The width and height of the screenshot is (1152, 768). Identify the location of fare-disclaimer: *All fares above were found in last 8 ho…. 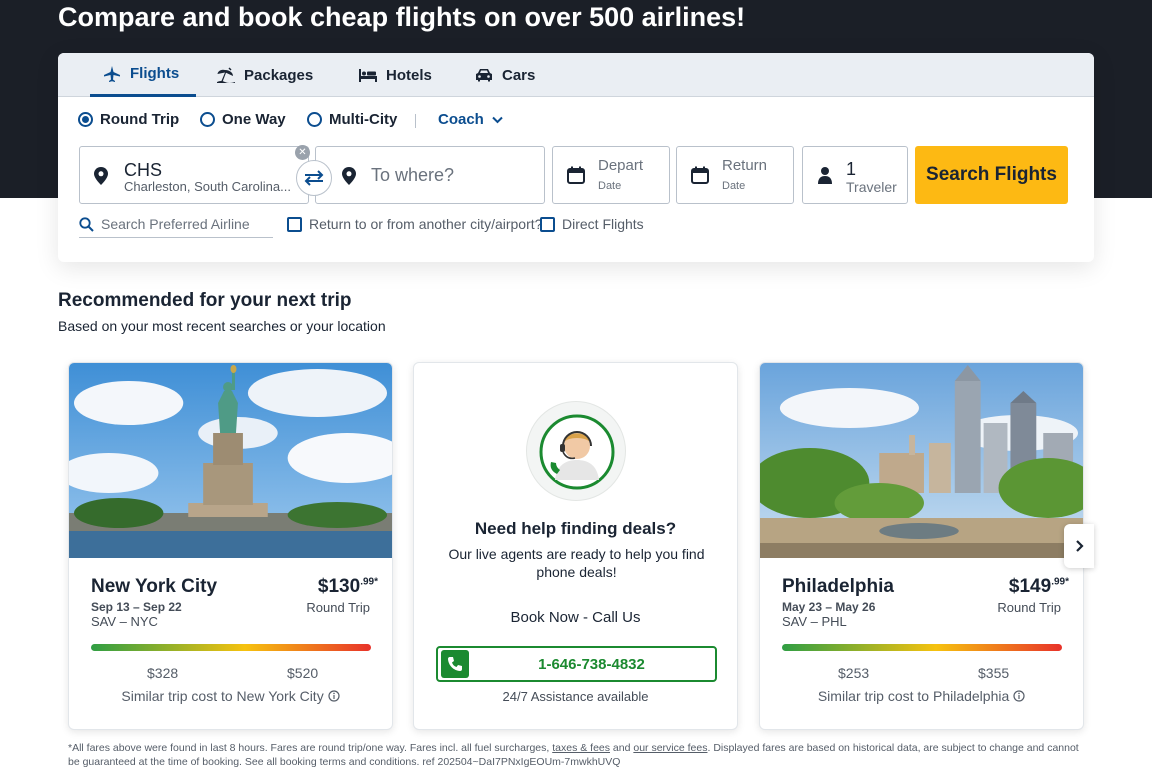
(576, 754).